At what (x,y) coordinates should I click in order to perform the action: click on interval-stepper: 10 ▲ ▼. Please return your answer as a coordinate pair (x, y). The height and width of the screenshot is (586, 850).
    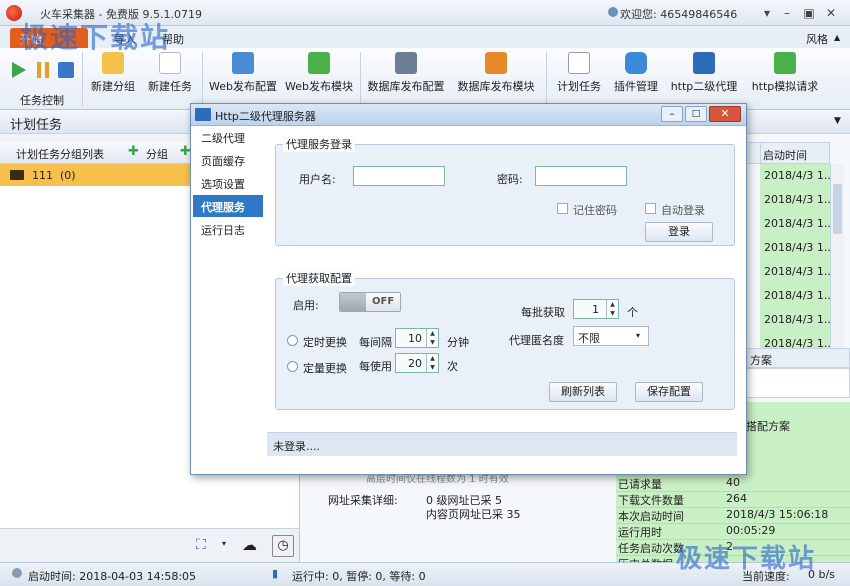
    Looking at the image, I should click on (417, 338).